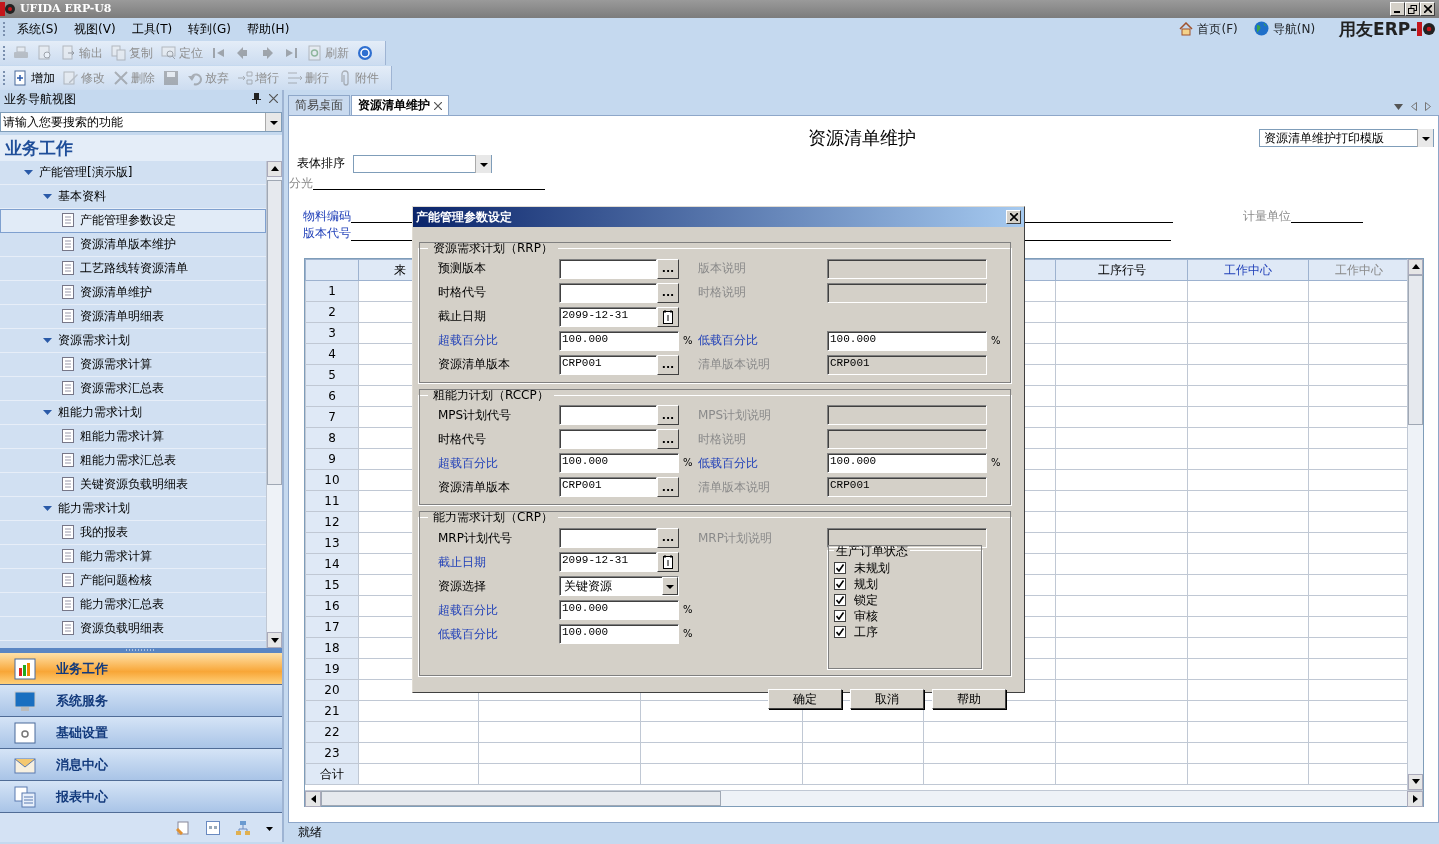  Describe the element at coordinates (133, 122) in the screenshot. I see `search-field: 请输入您要搜索的功能` at that location.